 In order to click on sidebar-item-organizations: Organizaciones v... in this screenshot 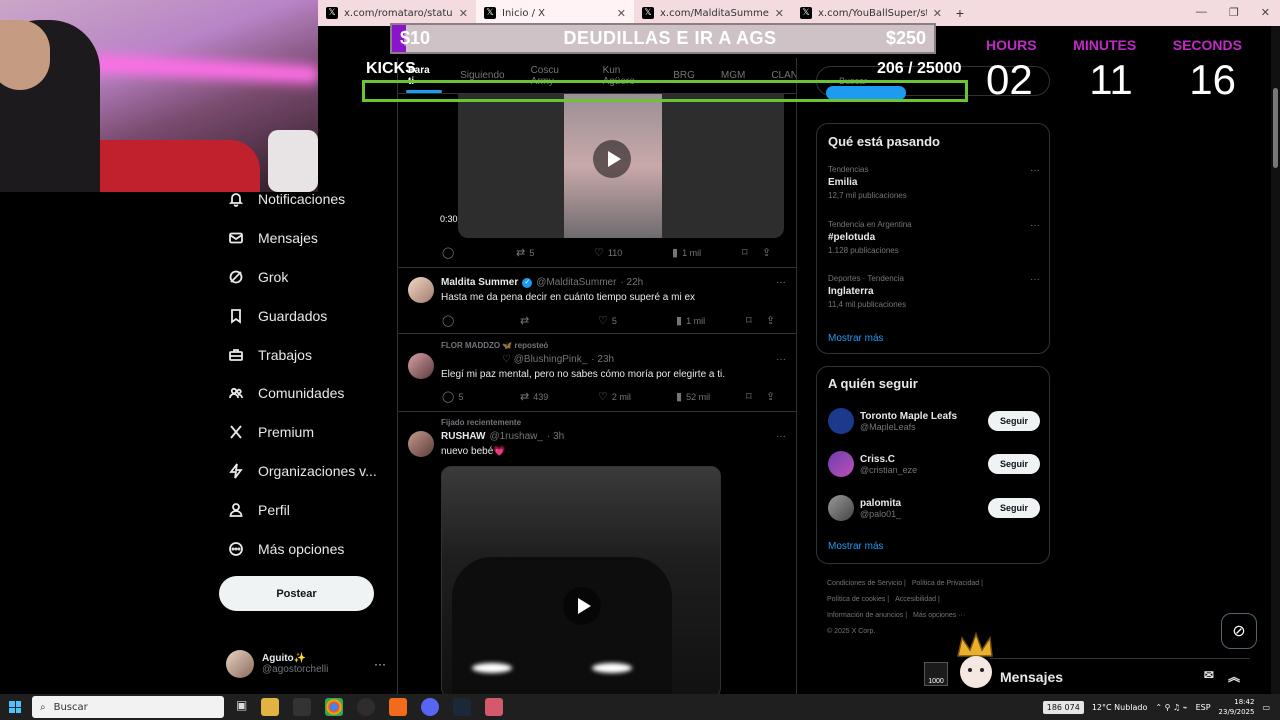, I will do `click(303, 471)`.